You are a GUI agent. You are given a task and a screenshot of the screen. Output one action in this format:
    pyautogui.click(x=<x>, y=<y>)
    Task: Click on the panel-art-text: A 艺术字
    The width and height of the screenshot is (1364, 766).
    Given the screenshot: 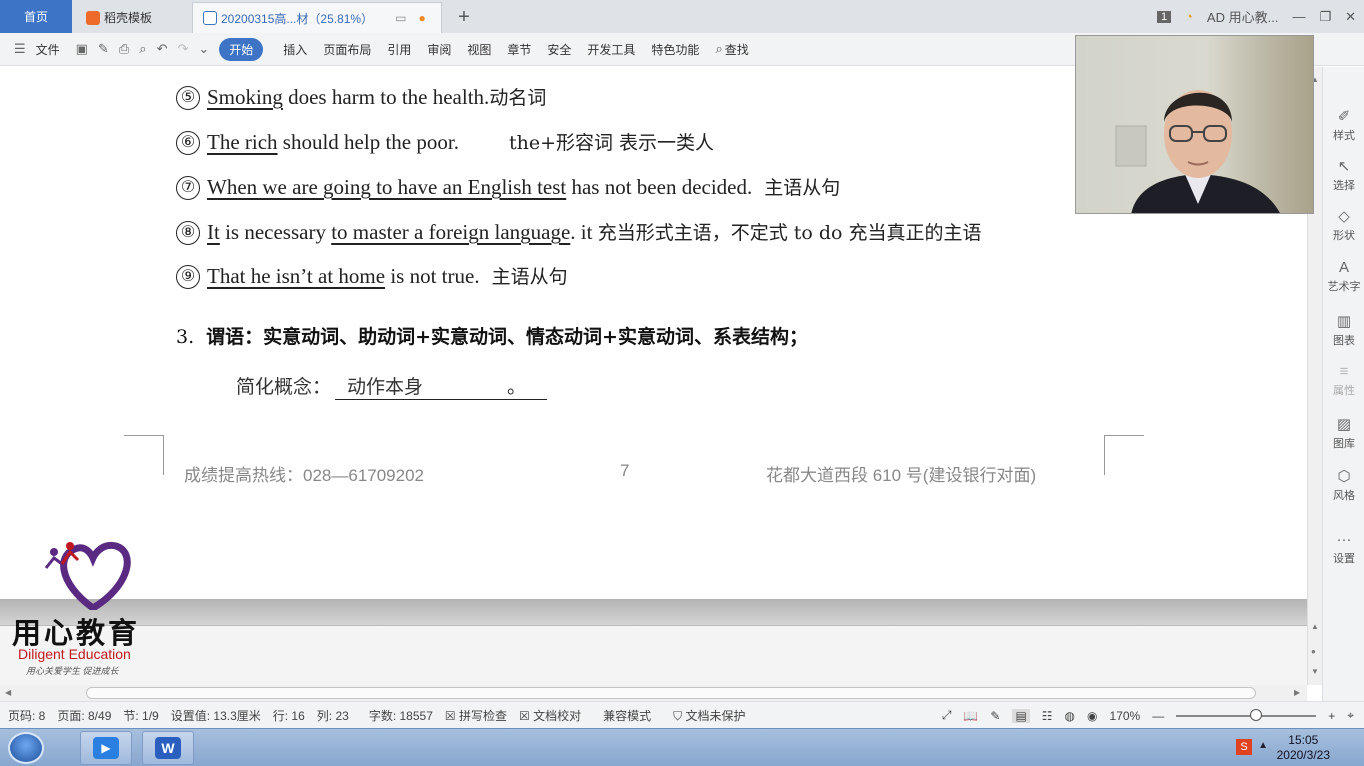 What is the action you would take?
    pyautogui.click(x=1343, y=276)
    